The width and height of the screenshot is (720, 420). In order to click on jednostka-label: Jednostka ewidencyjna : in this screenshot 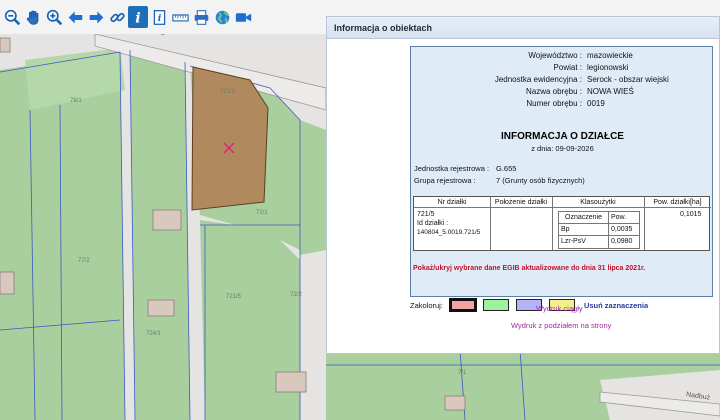, I will do `click(538, 79)`.